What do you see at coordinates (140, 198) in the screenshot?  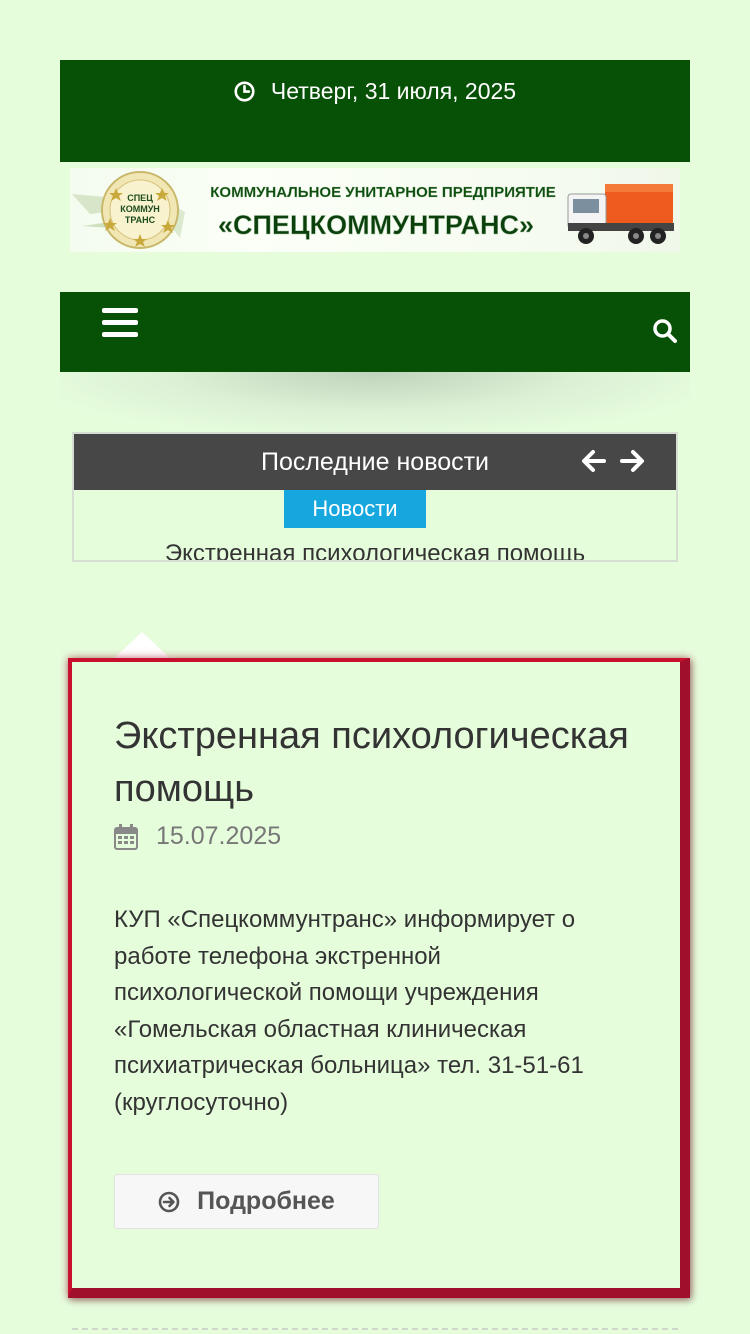 I see `logo-text-1: СПЕЦ` at bounding box center [140, 198].